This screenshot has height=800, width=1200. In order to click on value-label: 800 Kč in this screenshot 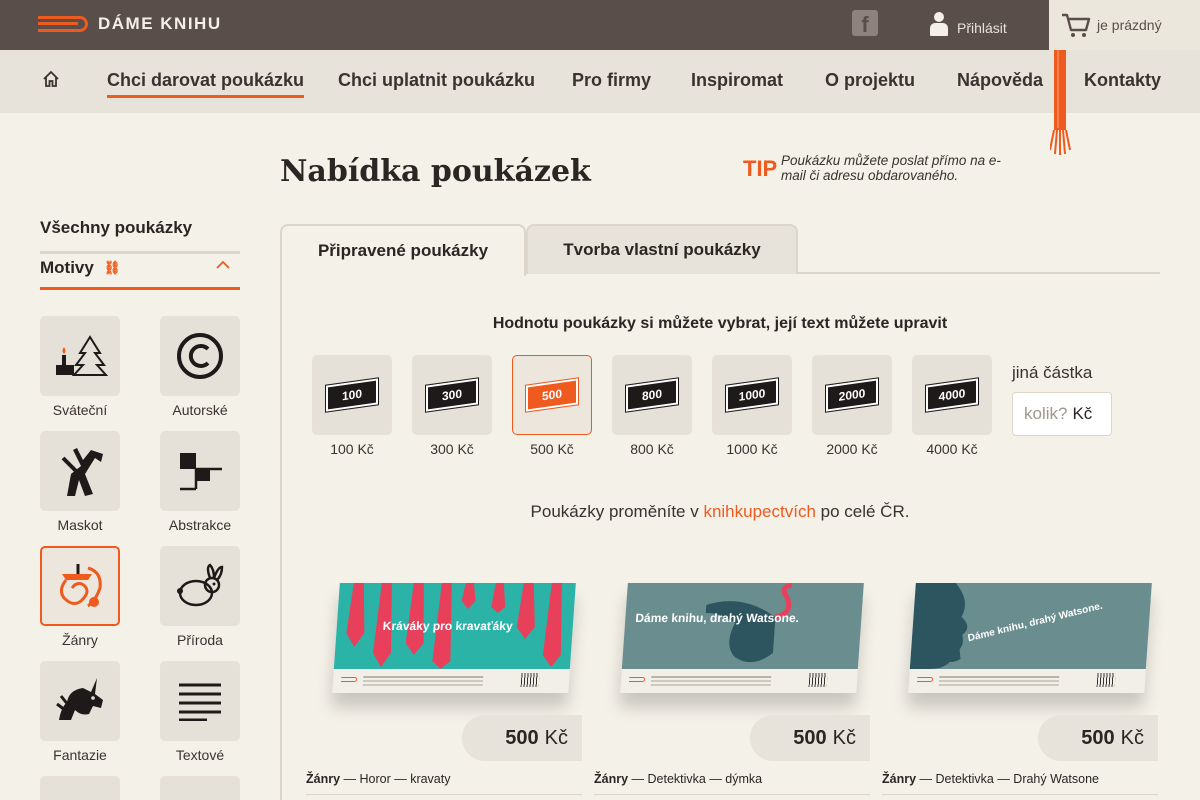, I will do `click(652, 449)`.